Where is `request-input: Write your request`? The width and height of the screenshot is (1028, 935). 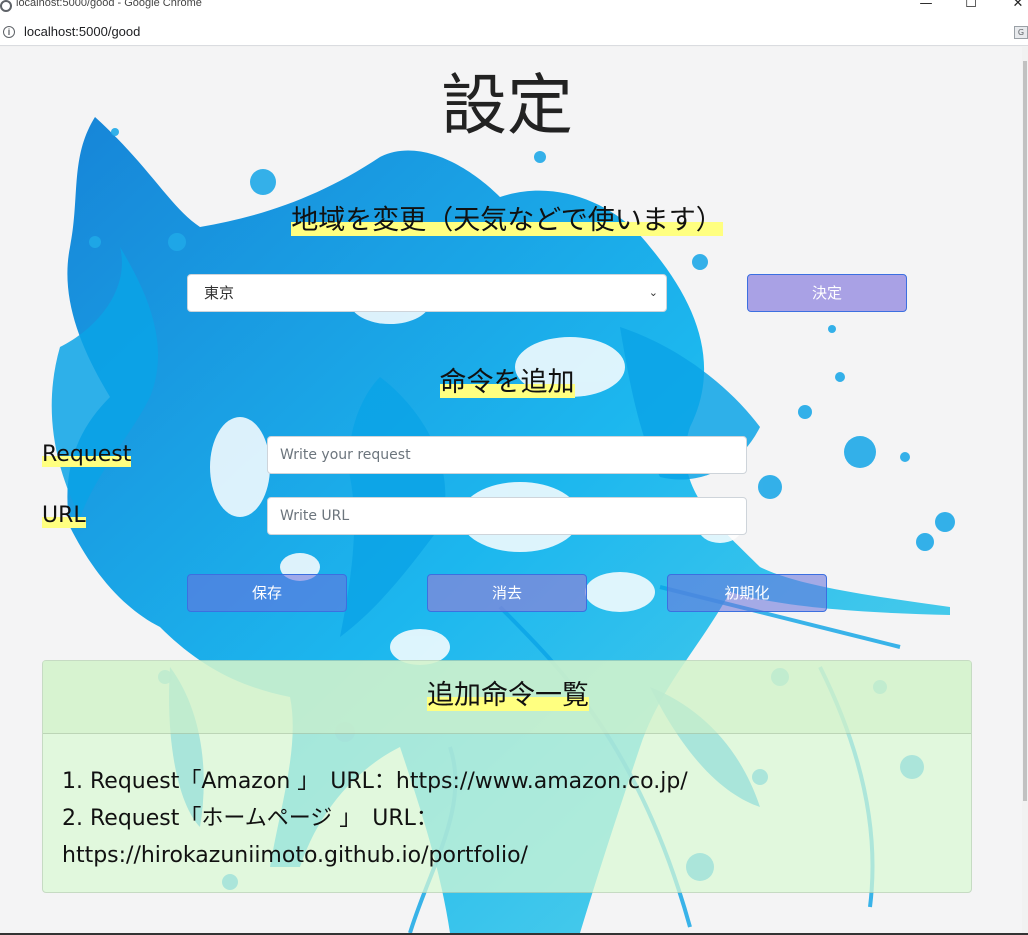
request-input: Write your request is located at coordinates (507, 455).